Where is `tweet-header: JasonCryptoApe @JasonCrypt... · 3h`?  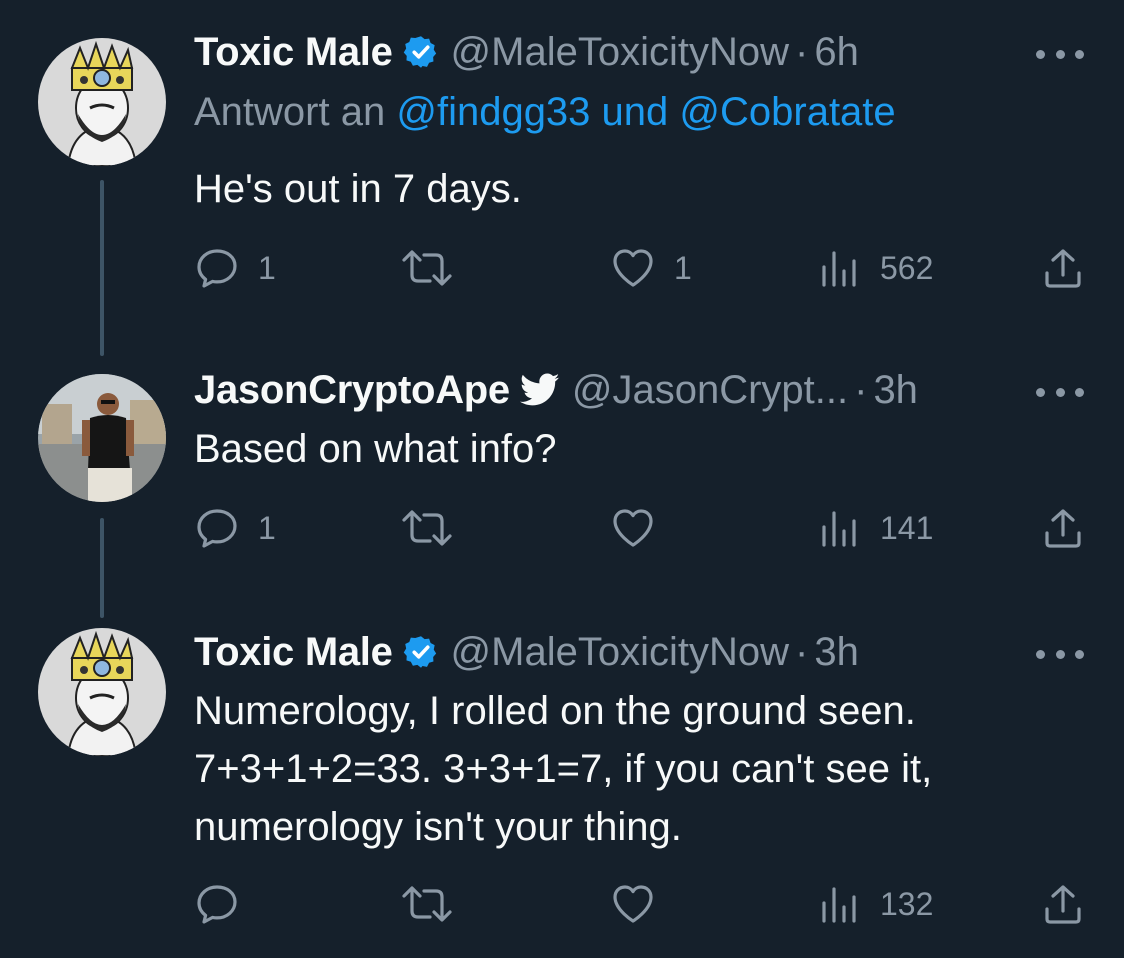 tweet-header: JasonCryptoApe @JasonCrypt... · 3h is located at coordinates (639, 390).